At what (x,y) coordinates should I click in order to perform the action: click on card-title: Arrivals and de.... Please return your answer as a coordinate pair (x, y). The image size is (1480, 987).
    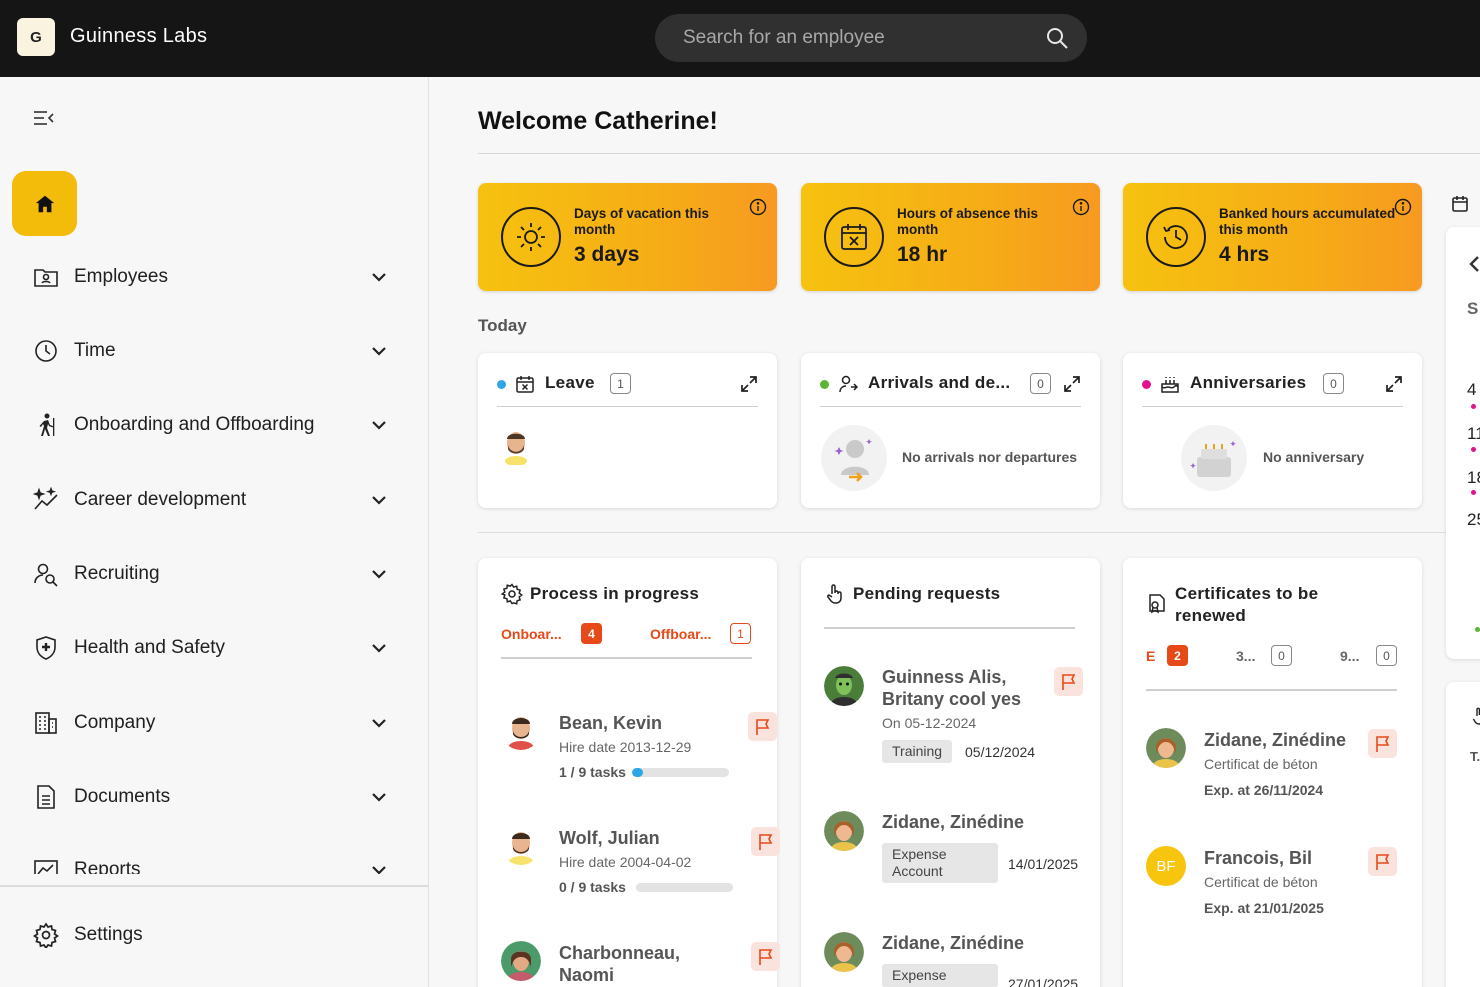
    Looking at the image, I should click on (939, 382).